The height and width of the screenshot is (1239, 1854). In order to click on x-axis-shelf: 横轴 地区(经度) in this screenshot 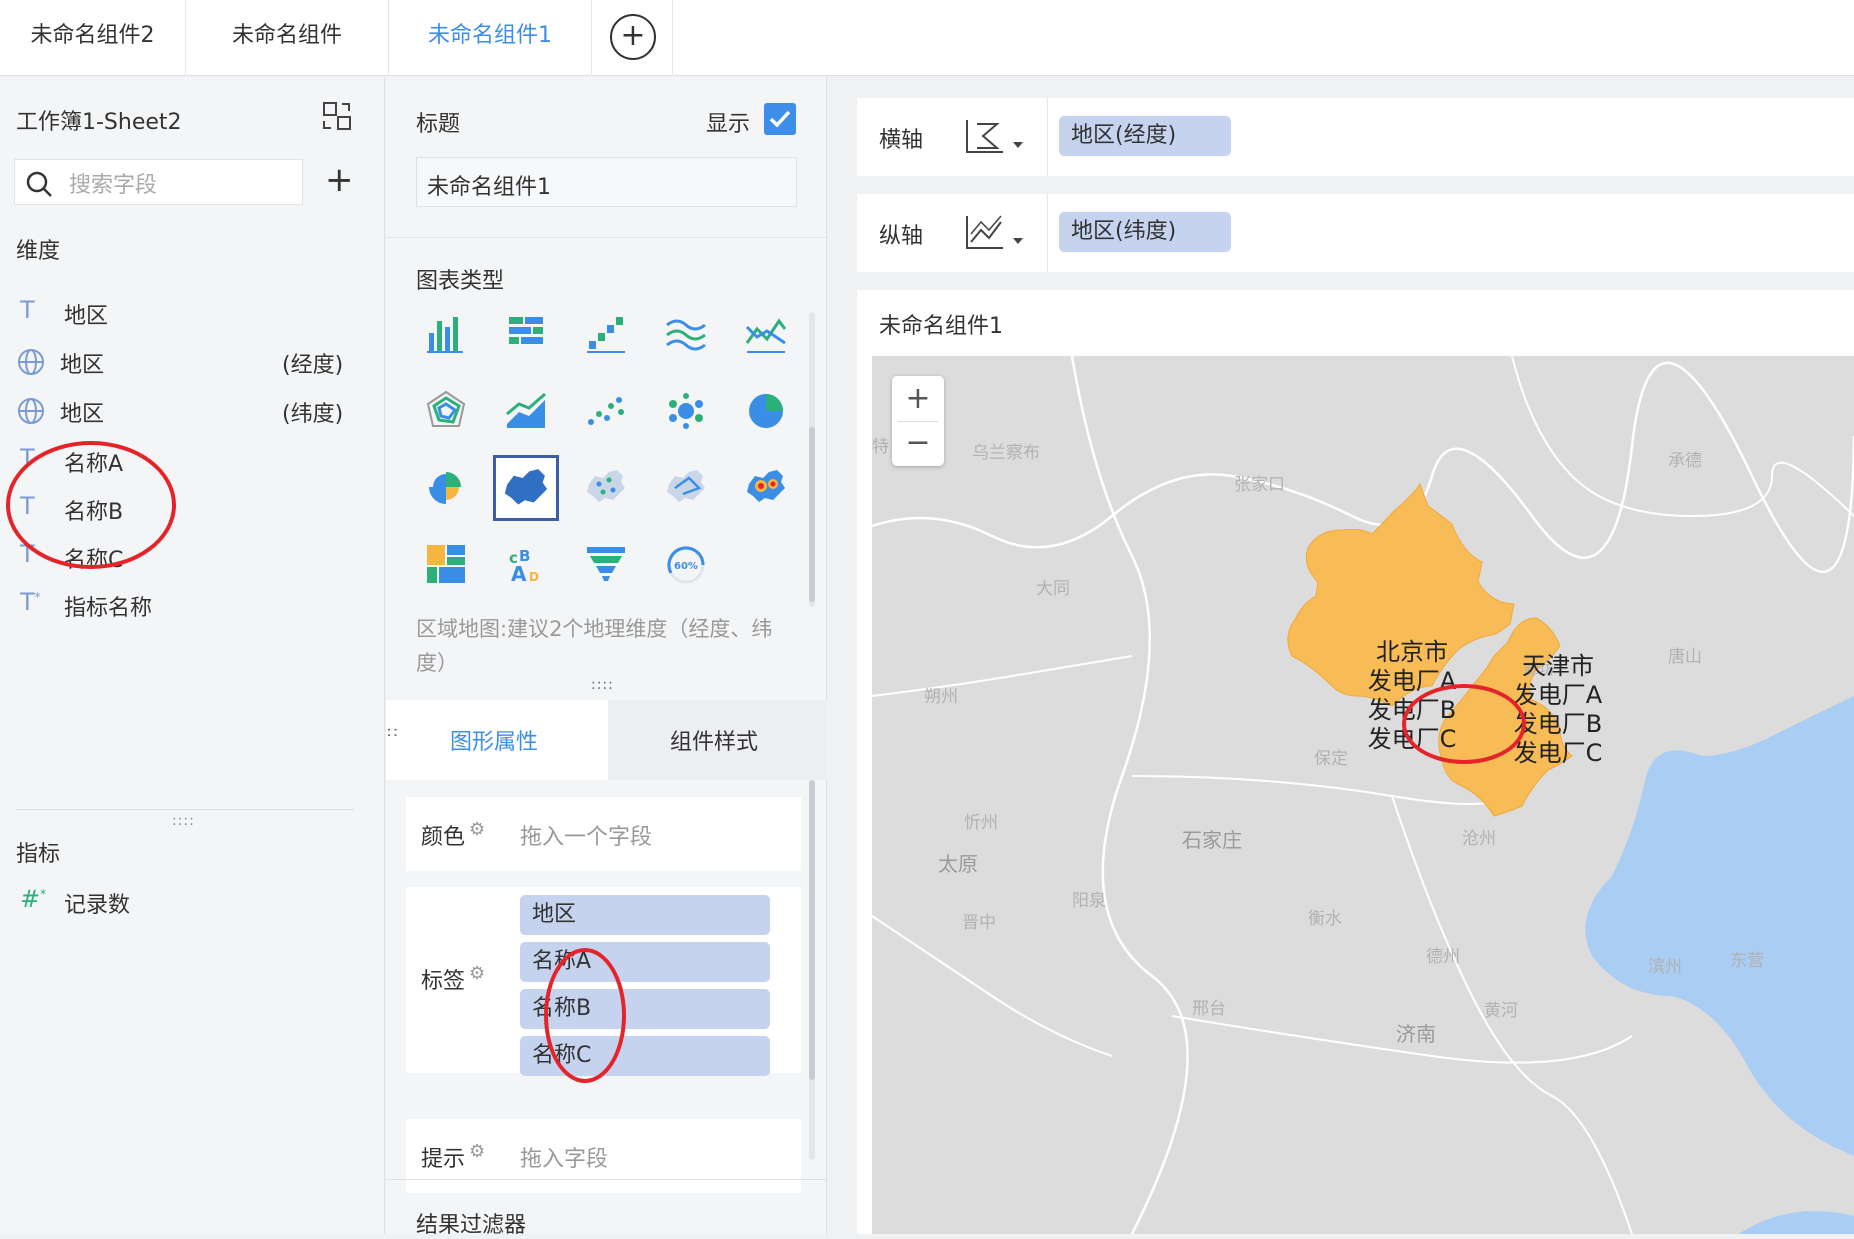, I will do `click(1355, 137)`.